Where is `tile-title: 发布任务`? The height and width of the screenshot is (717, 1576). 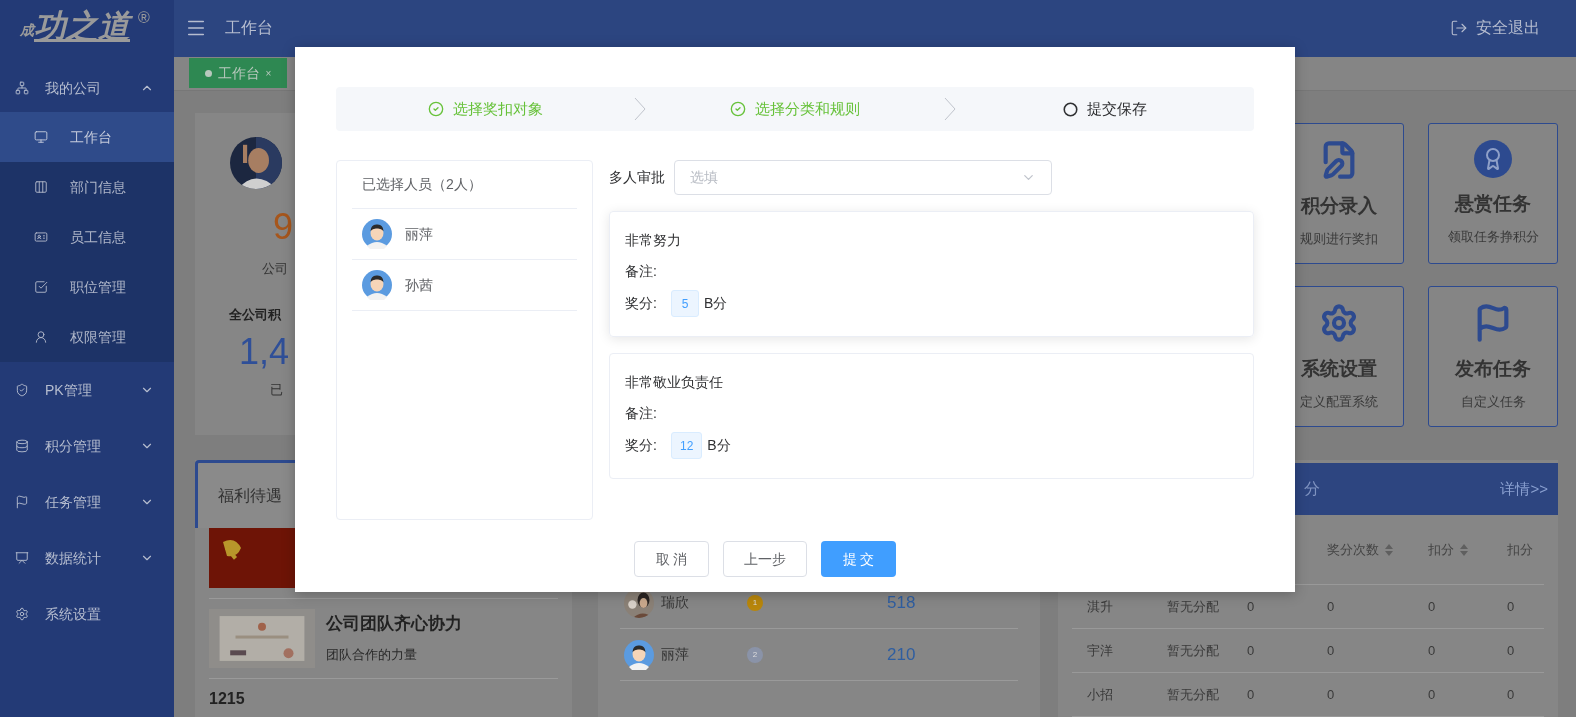
tile-title: 发布任务 is located at coordinates (1493, 369).